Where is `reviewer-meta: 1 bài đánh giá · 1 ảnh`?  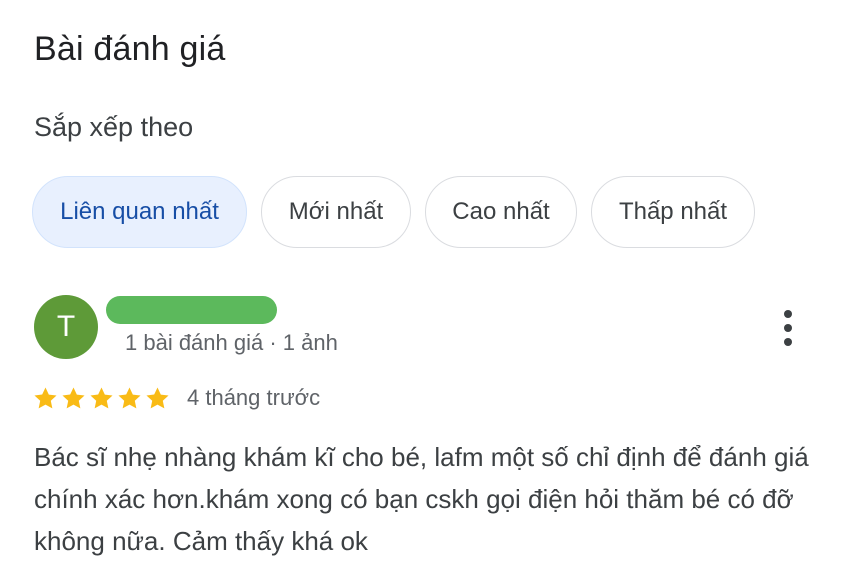 reviewer-meta: 1 bài đánh giá · 1 ảnh is located at coordinates (231, 343).